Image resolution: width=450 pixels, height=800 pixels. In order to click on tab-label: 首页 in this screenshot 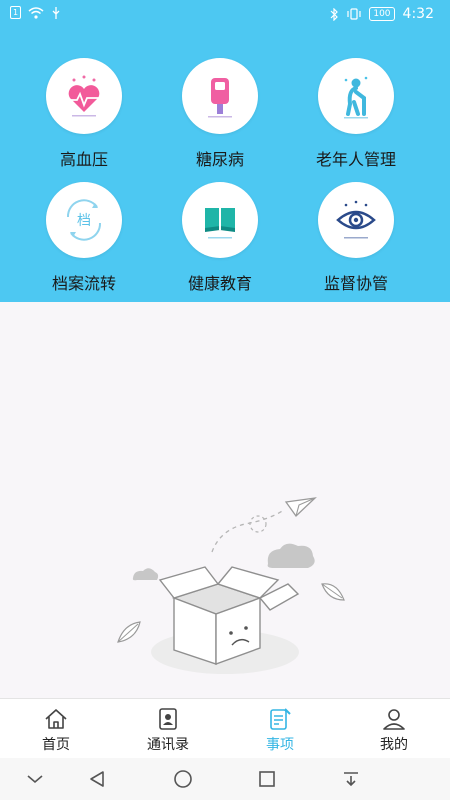, I will do `click(56, 745)`.